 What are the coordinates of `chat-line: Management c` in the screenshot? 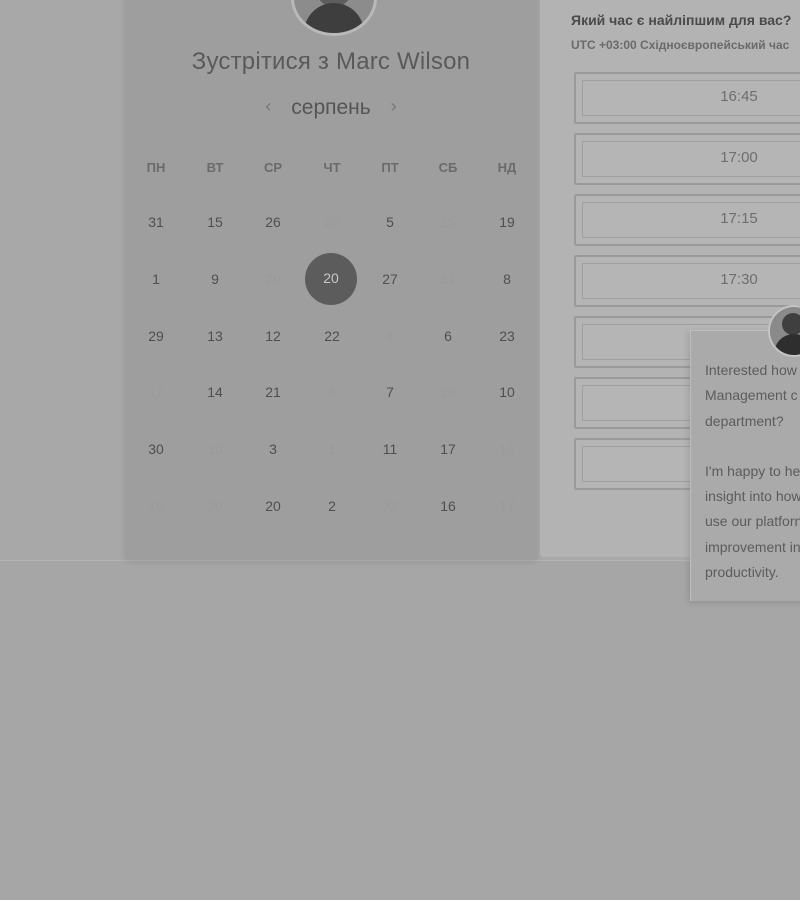 It's located at (751, 395).